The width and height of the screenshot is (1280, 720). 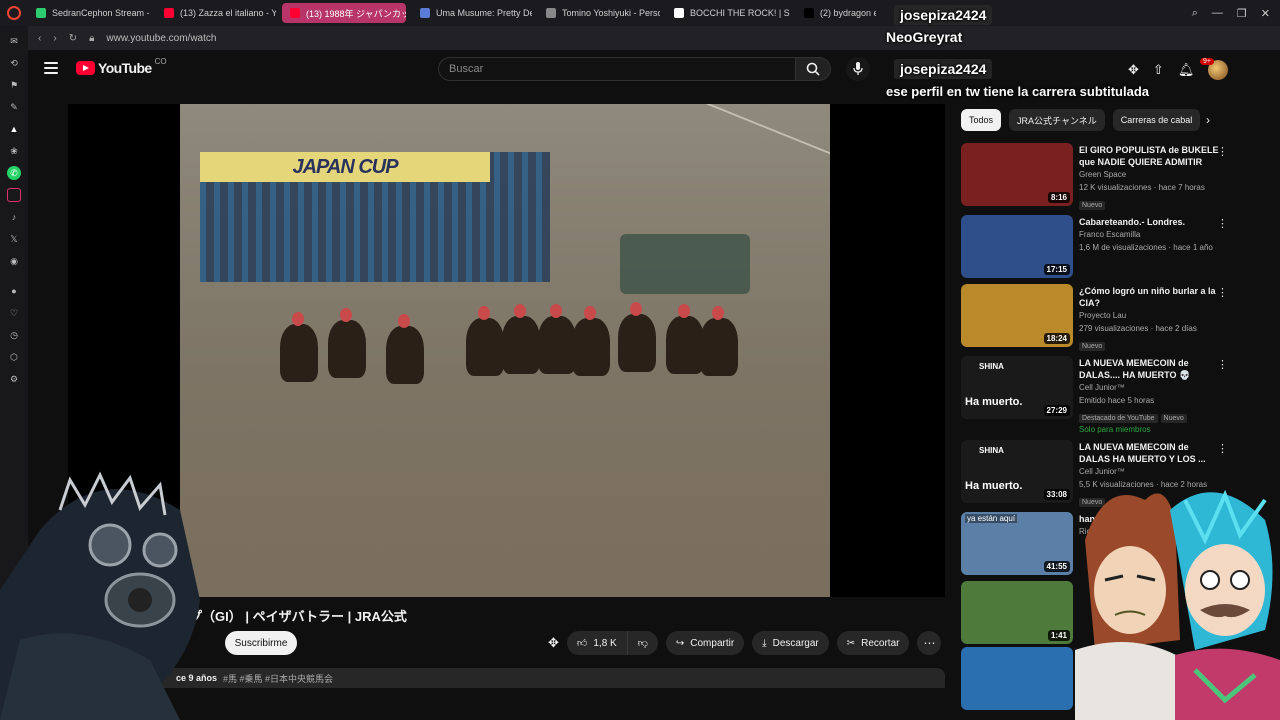 I want to click on channel-name: Proyecto Lau, so click(x=1149, y=315).